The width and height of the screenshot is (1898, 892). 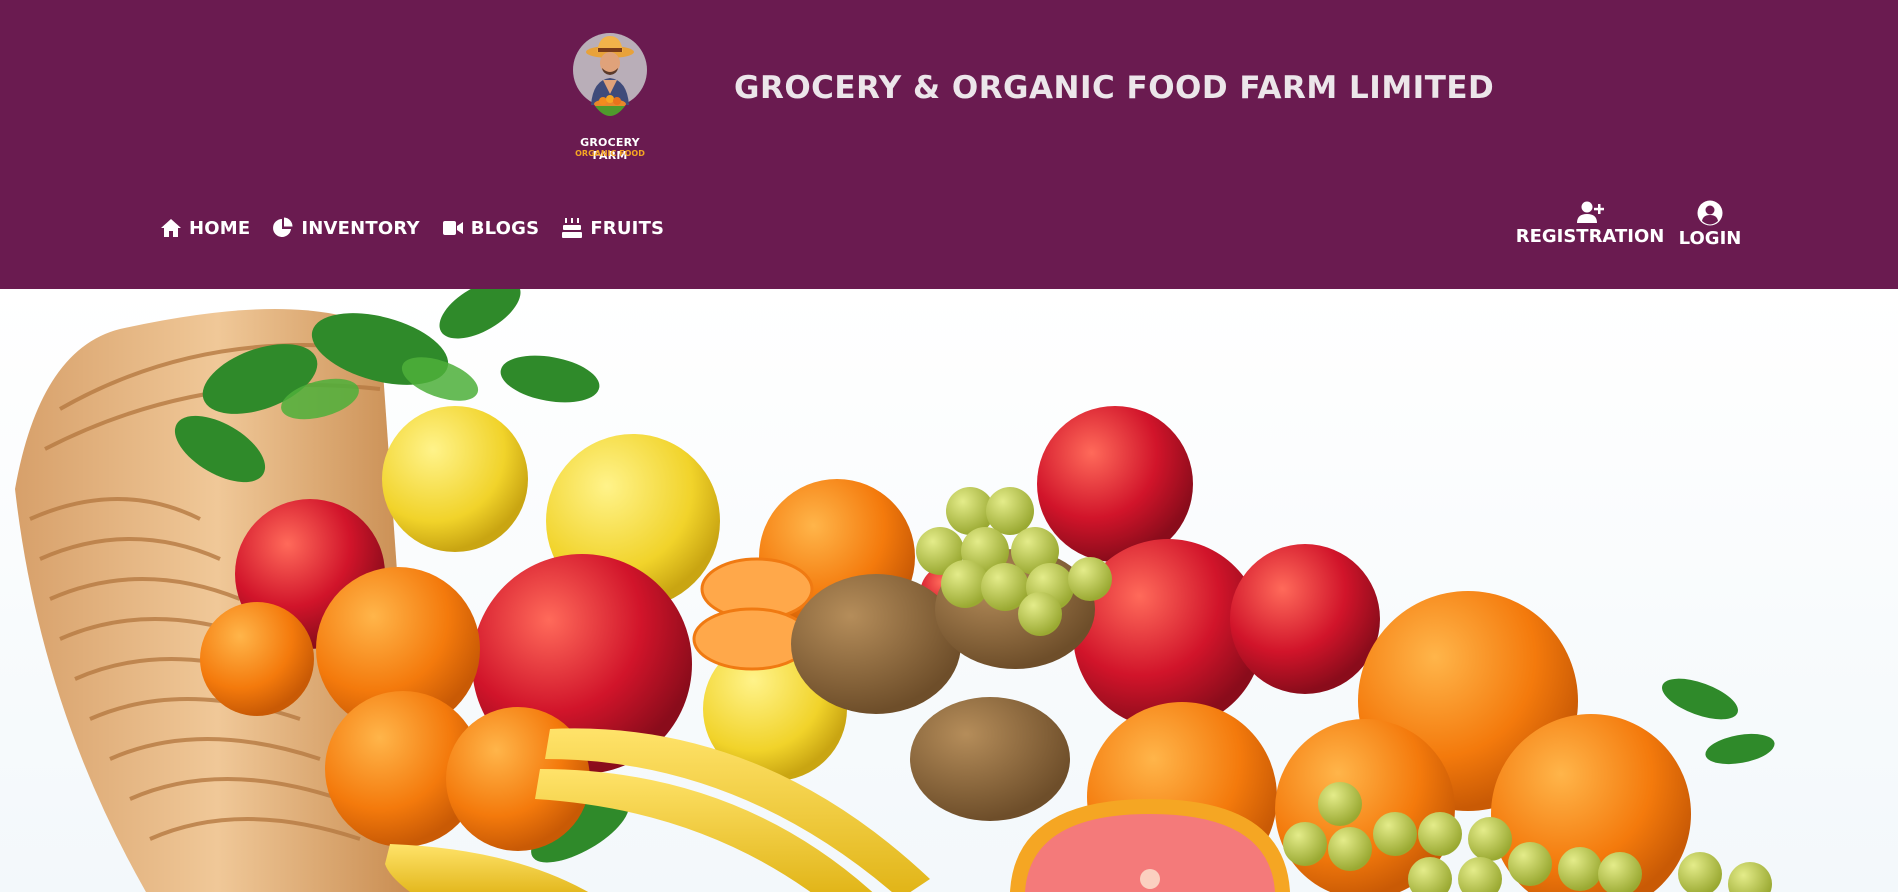 I want to click on main-nav: HOME INVENTORY BLOGS FRUITS, so click(x=423, y=228).